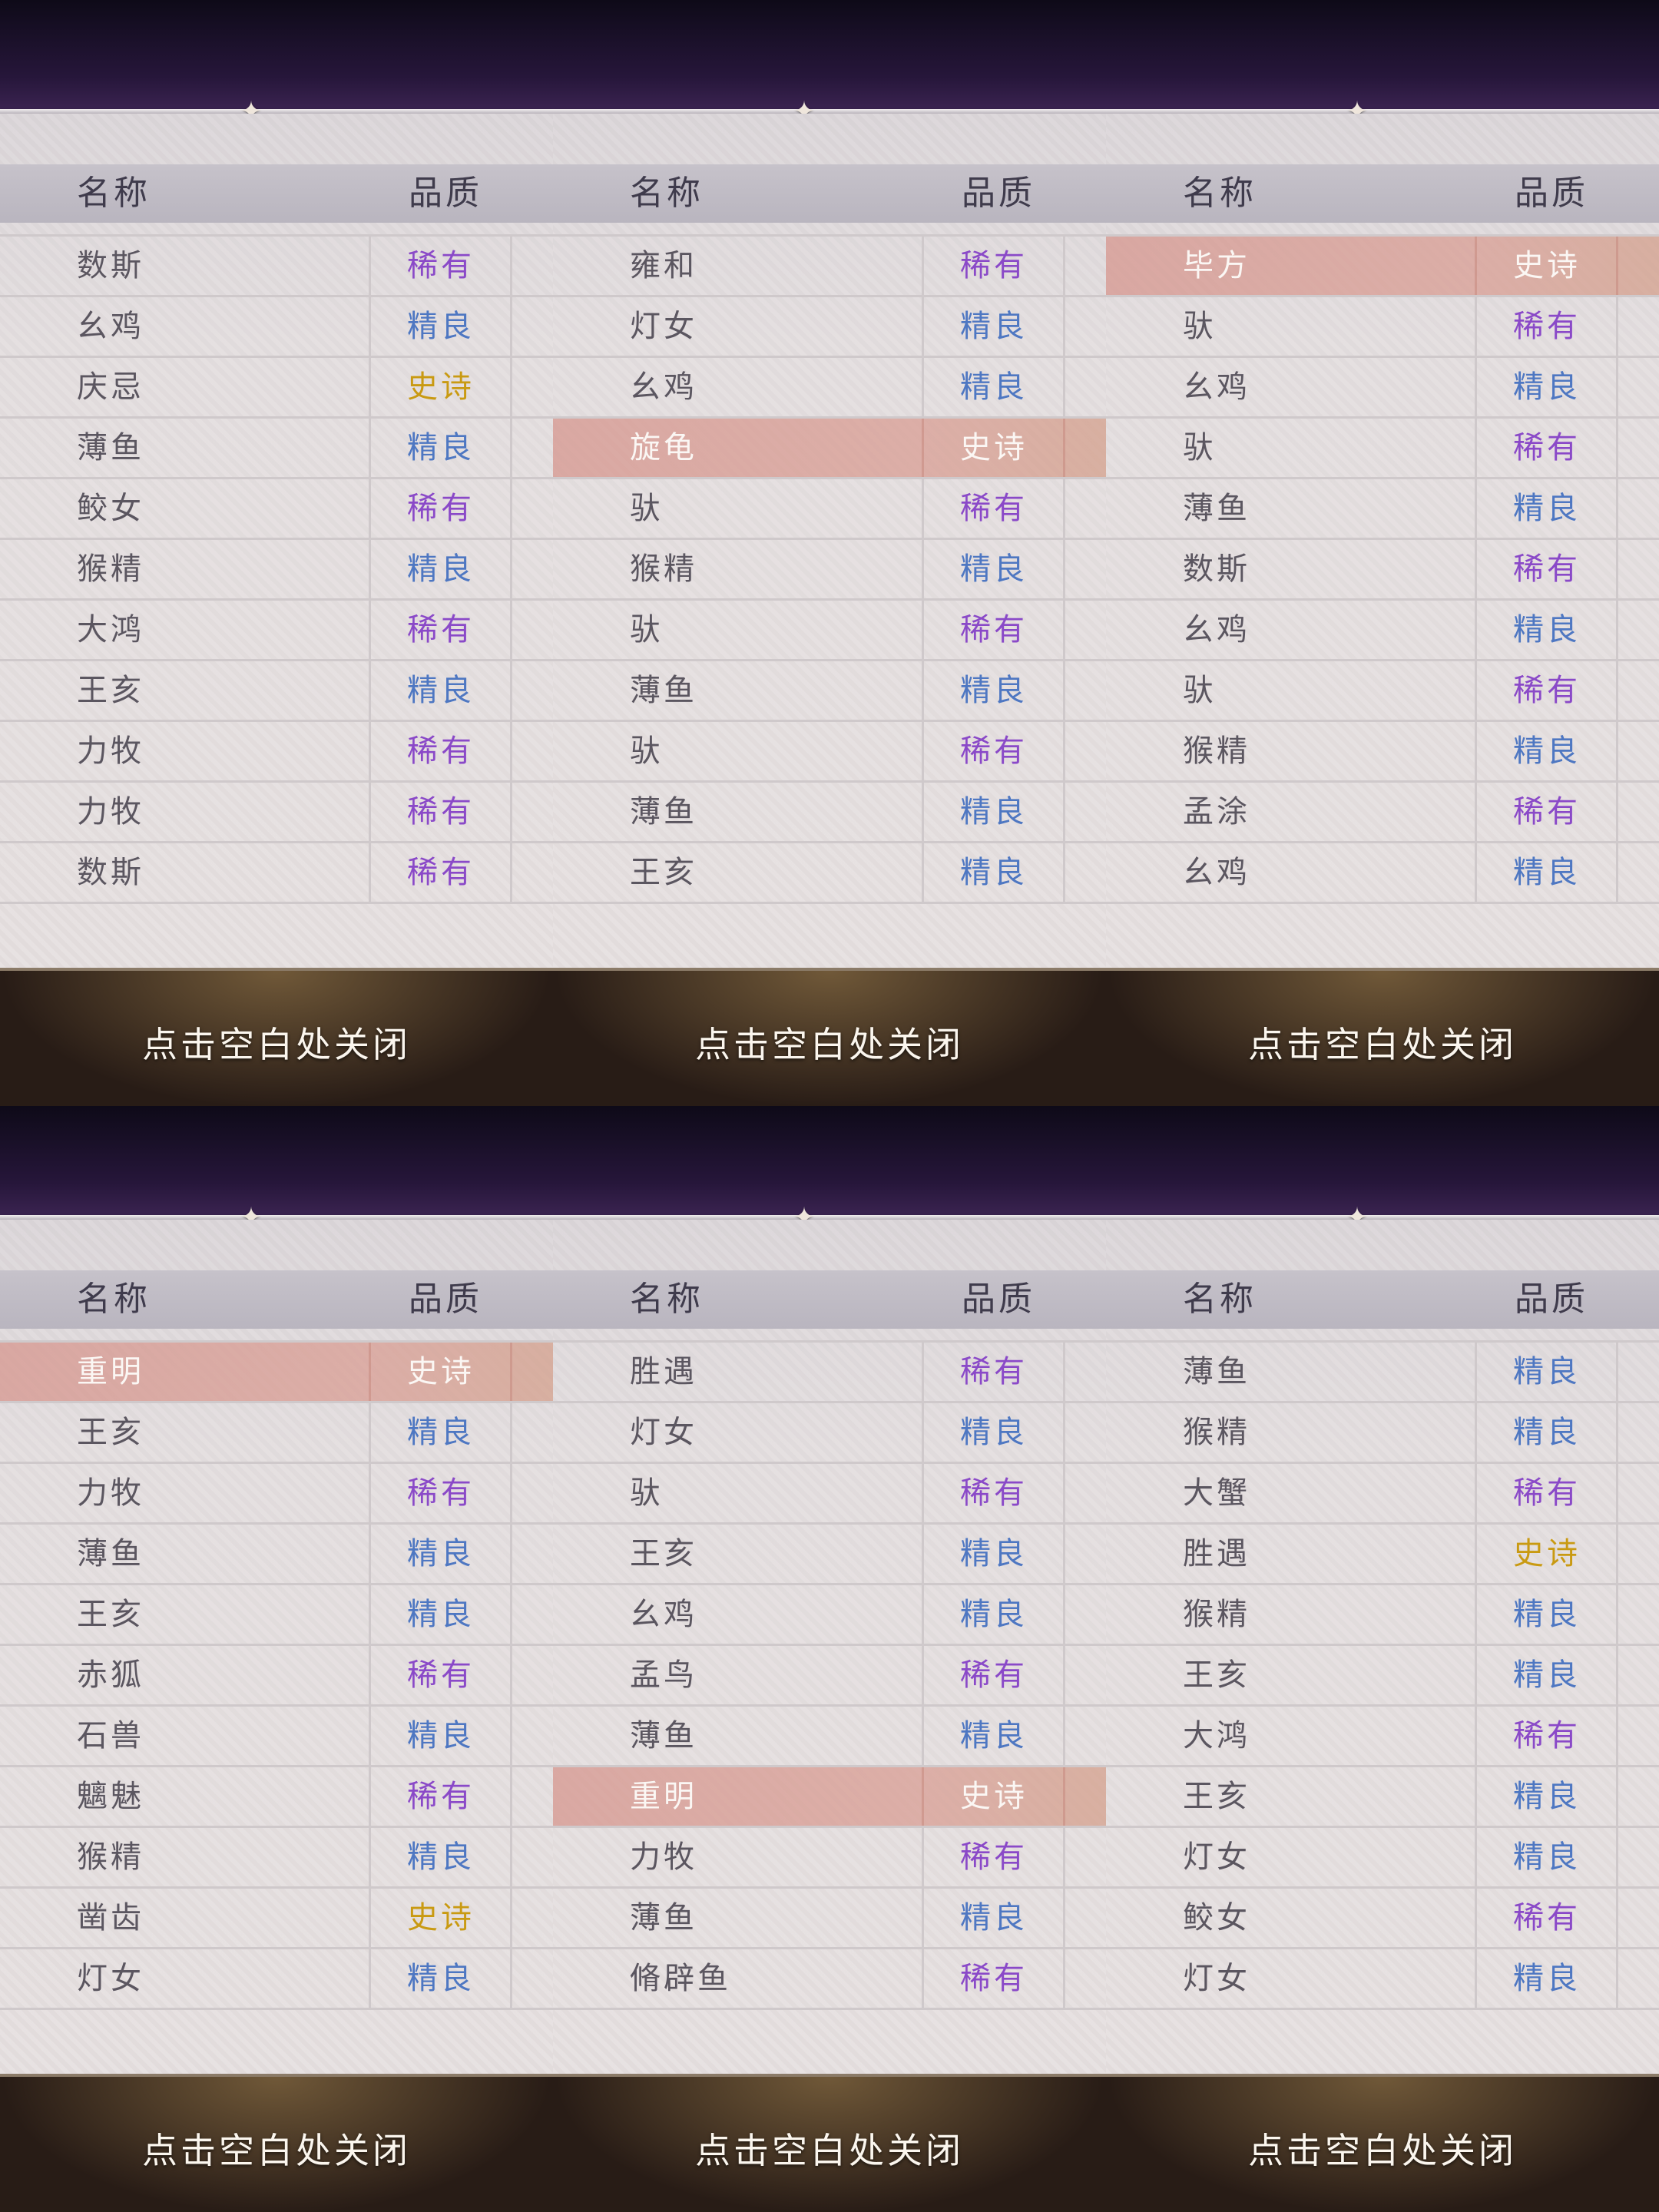 This screenshot has height=2212, width=1659. What do you see at coordinates (276, 388) in the screenshot?
I see `table-row: 庆忌 史诗` at bounding box center [276, 388].